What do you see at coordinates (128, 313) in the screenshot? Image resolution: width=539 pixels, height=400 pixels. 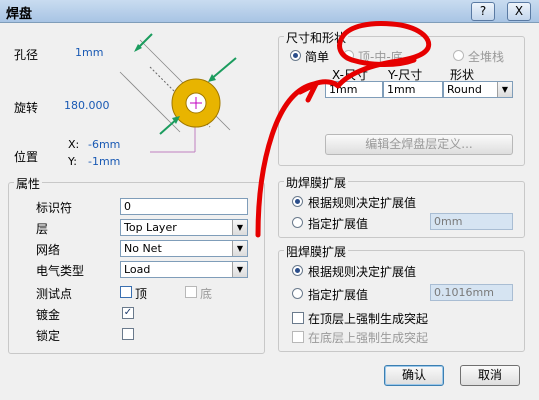 I see `plated-checkbox: ✓` at bounding box center [128, 313].